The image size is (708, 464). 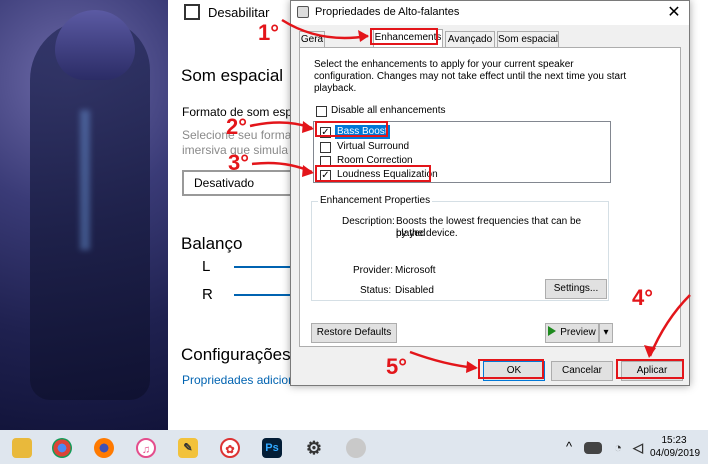 What do you see at coordinates (674, 440) in the screenshot?
I see `clock-time: 15:23` at bounding box center [674, 440].